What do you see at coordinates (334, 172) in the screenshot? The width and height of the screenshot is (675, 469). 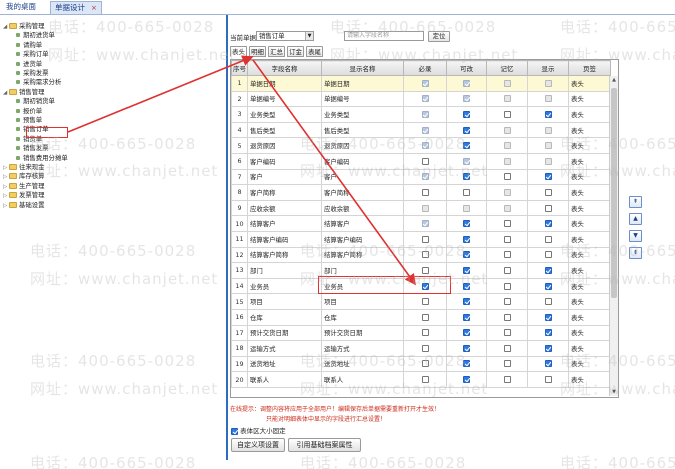 I see `arrow-bill-to-row` at bounding box center [334, 172].